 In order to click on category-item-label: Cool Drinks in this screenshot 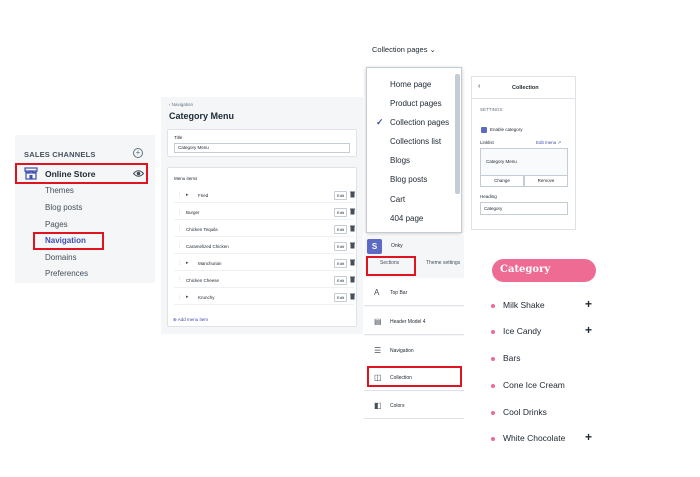, I will do `click(525, 412)`.